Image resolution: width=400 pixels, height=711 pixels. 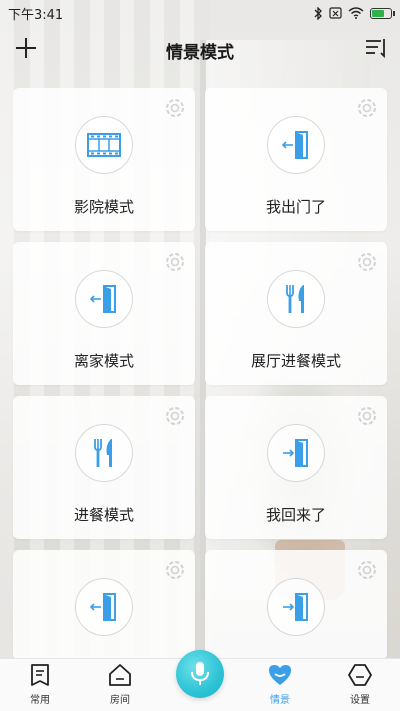 What do you see at coordinates (103, 515) in the screenshot?
I see `scene-label: 进餐模式` at bounding box center [103, 515].